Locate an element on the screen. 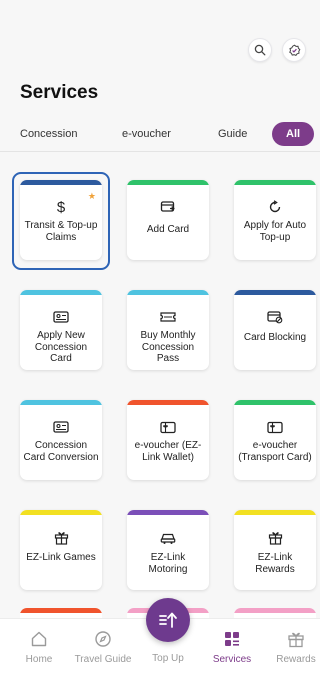  service-e-voucher-wallet: e-voucher (EZ-Link Wallet) is located at coordinates (168, 440).